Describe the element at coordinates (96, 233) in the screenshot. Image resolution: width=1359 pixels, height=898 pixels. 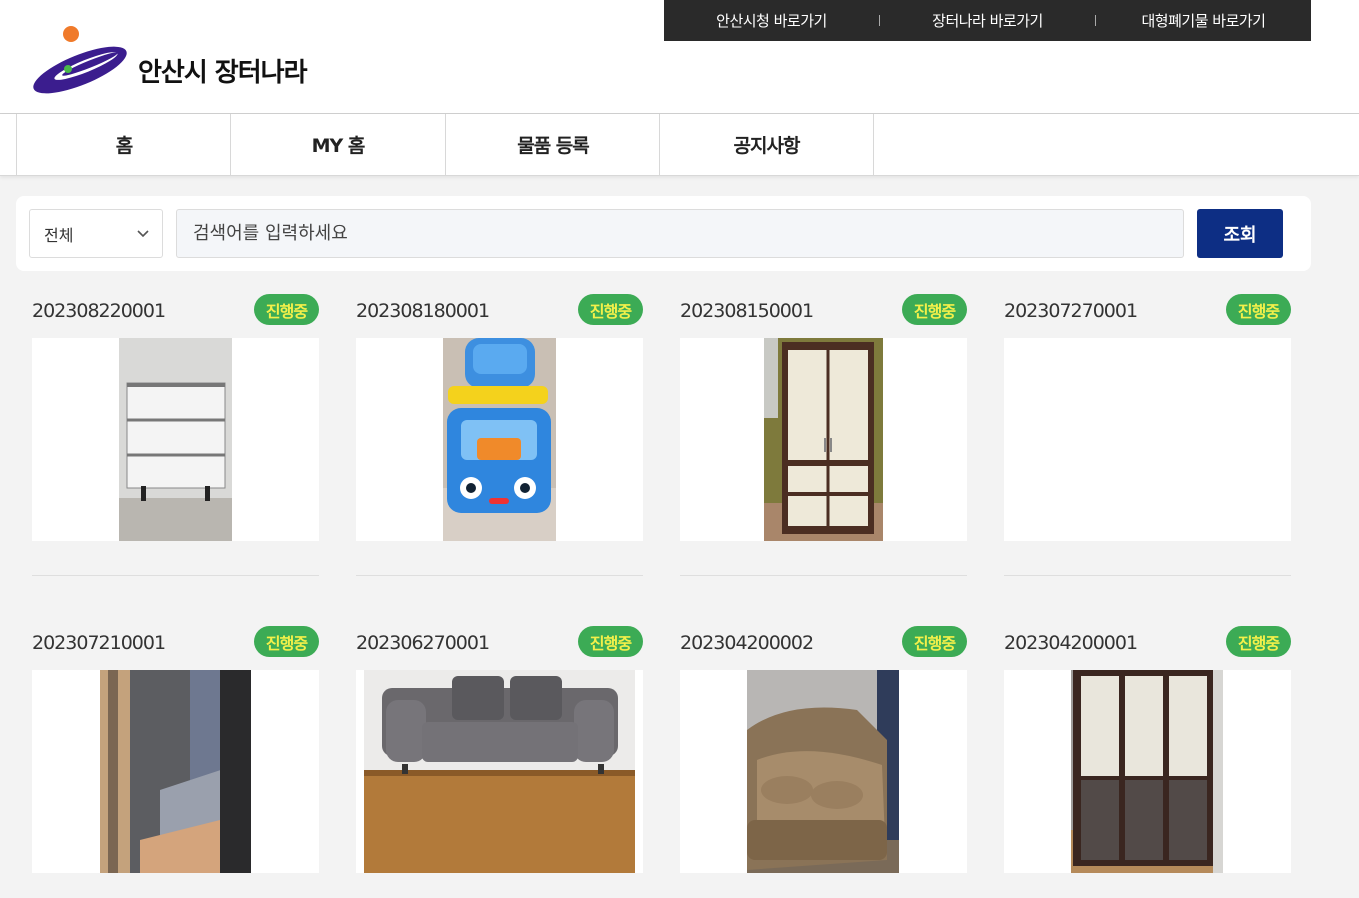
I see `category-select: 전체` at that location.